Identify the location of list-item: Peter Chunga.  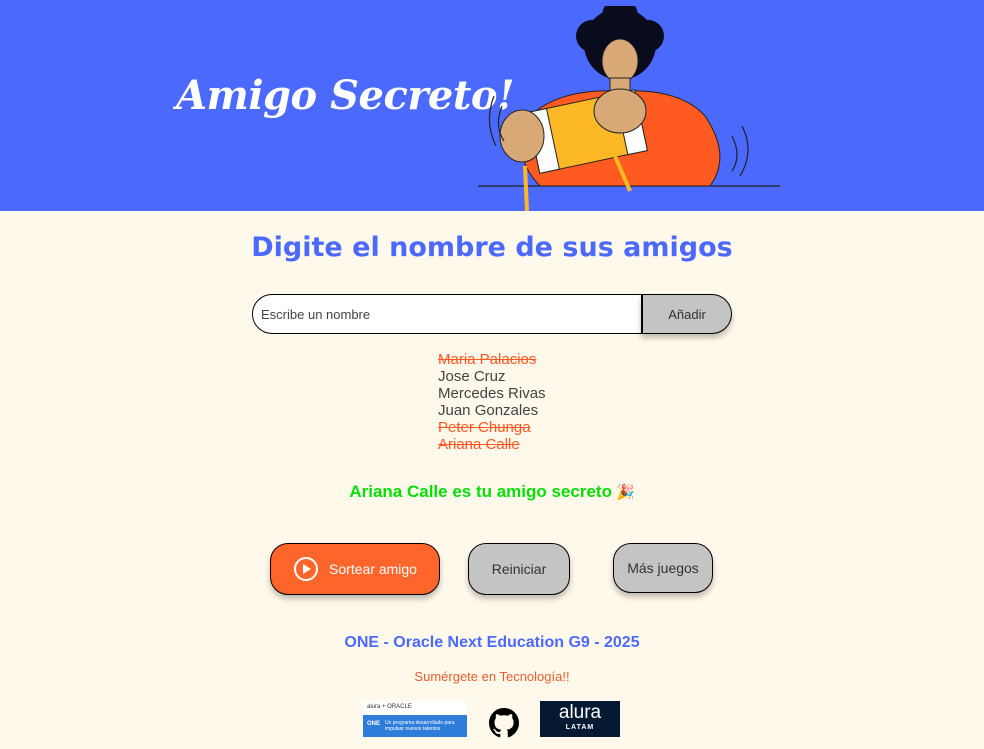
(484, 427).